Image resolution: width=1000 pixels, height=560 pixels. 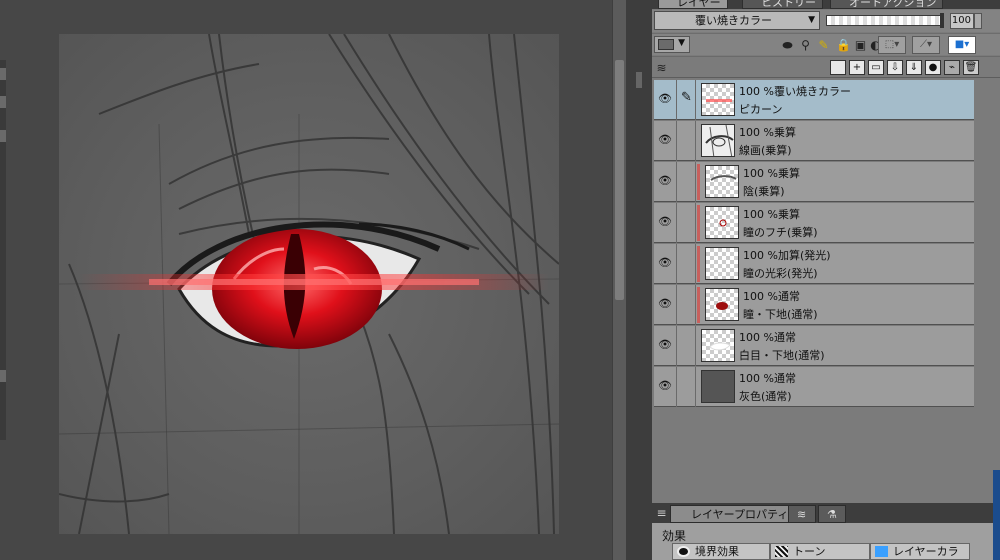 I want to click on layer-row: 👁 100 %乗算 陰(乗算), so click(x=814, y=182).